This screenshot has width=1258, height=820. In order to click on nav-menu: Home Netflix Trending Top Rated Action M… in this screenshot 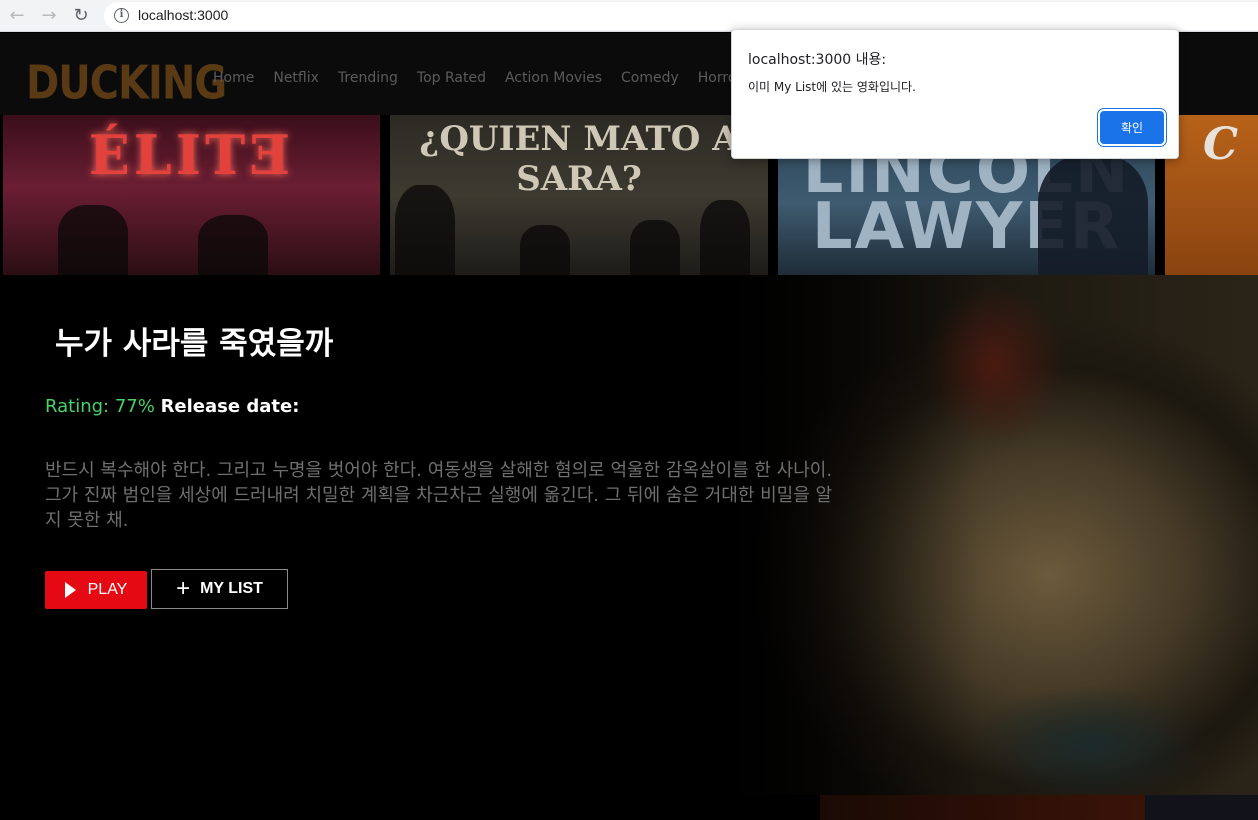, I will do `click(513, 78)`.